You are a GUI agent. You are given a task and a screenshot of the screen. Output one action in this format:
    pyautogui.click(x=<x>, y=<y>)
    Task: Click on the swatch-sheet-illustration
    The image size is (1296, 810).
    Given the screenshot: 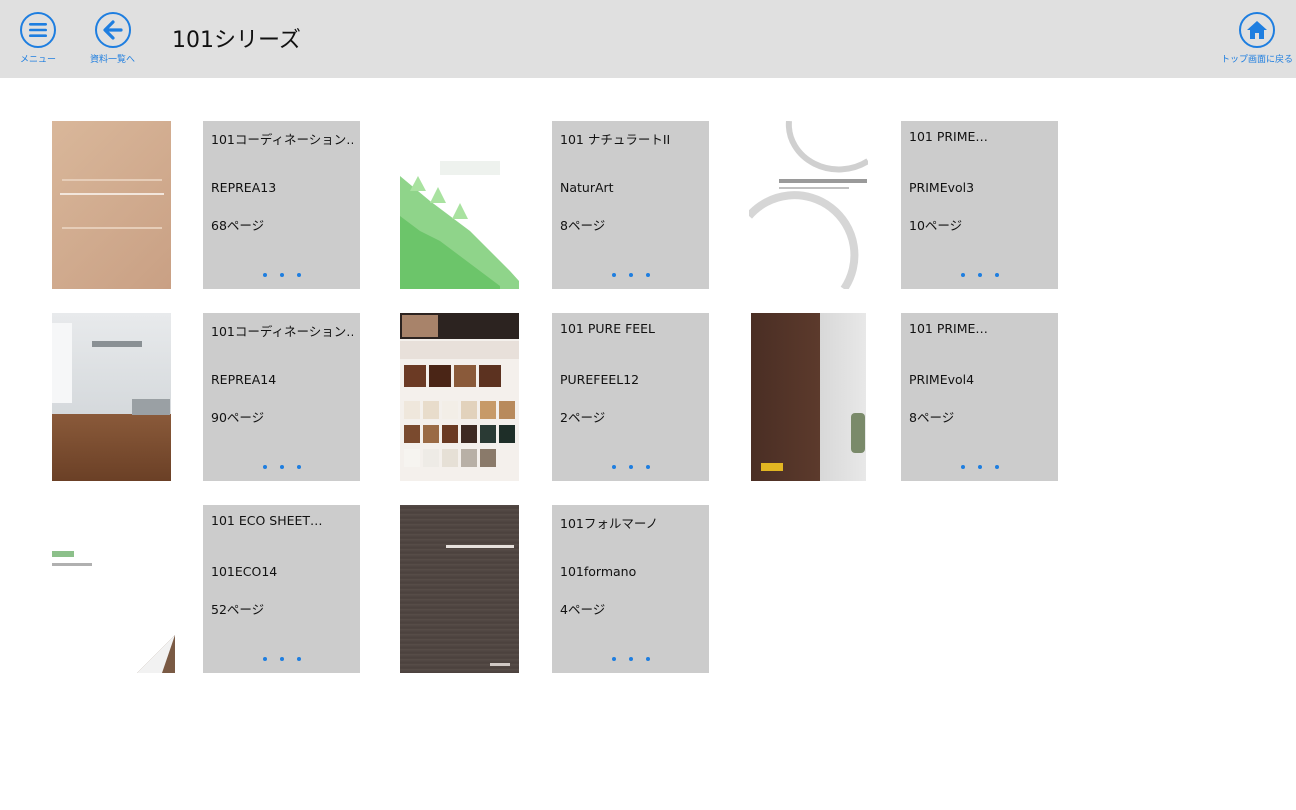 What is the action you would take?
    pyautogui.click(x=459, y=390)
    